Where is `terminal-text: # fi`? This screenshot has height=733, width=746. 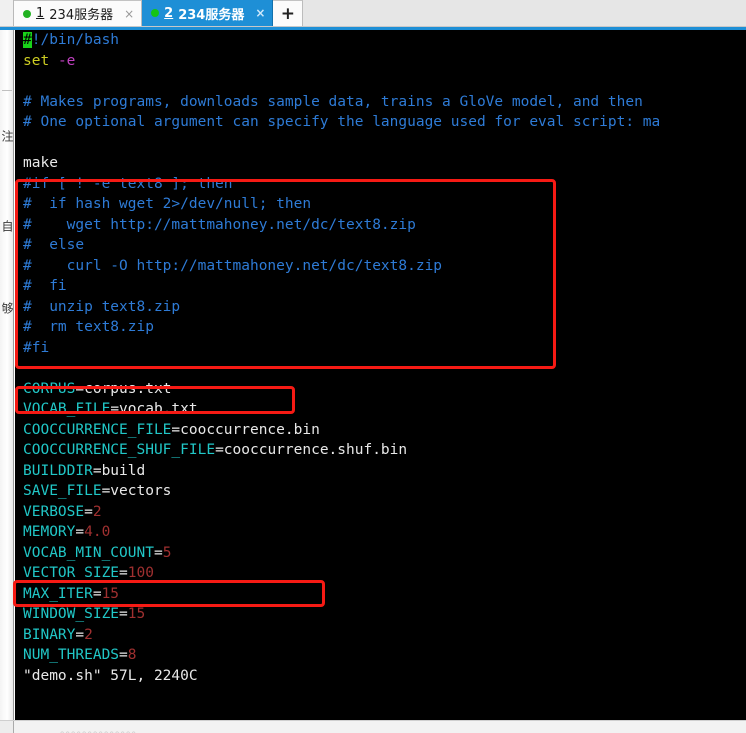
terminal-text: # fi is located at coordinates (45, 286).